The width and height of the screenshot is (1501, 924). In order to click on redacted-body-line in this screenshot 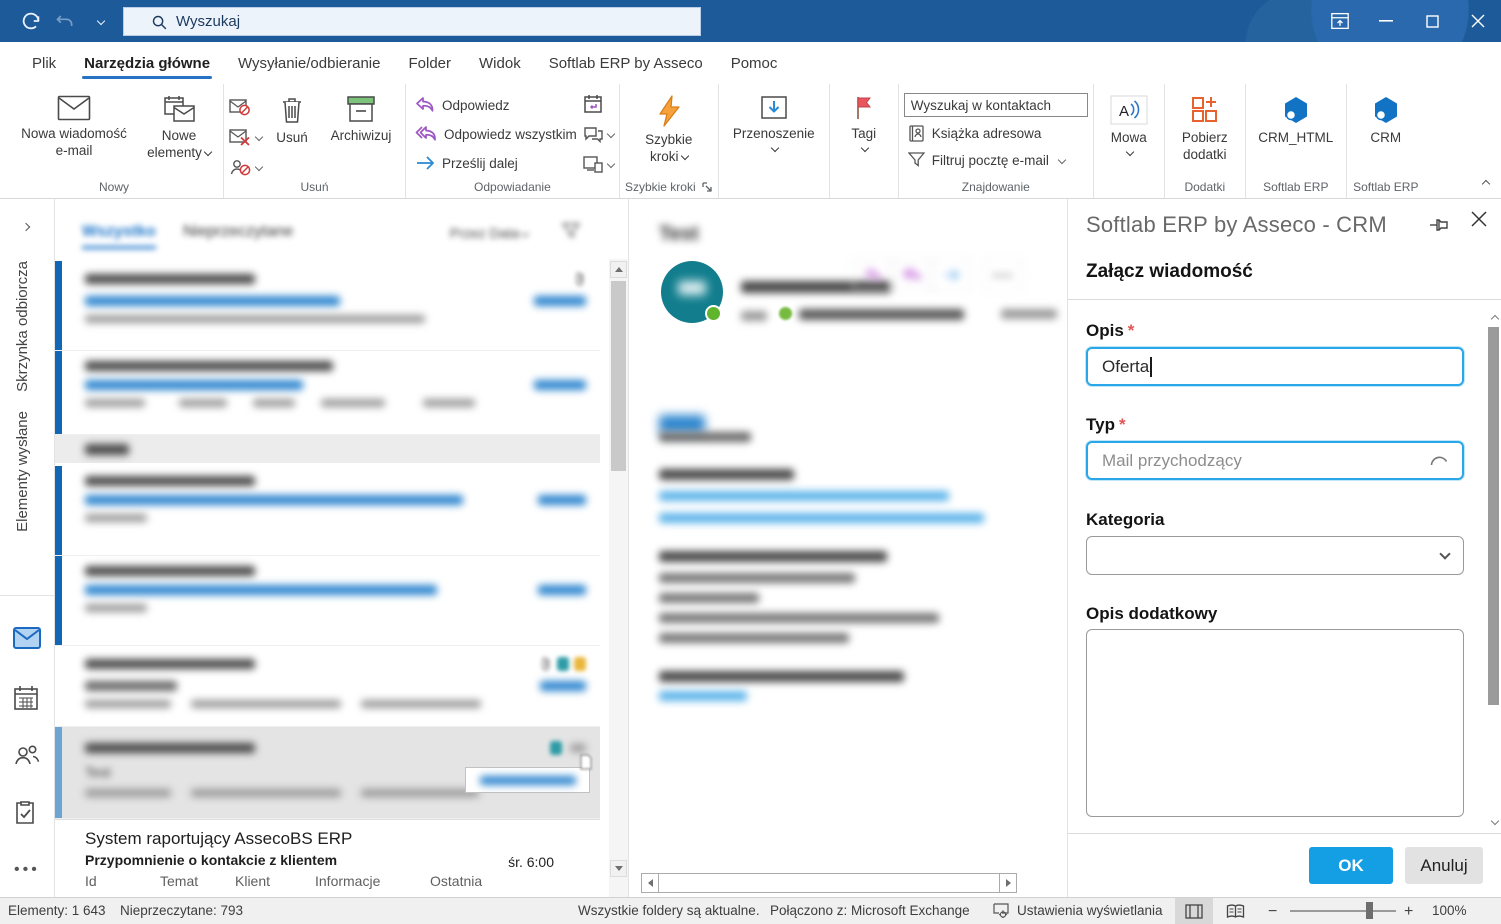, I will do `click(726, 474)`.